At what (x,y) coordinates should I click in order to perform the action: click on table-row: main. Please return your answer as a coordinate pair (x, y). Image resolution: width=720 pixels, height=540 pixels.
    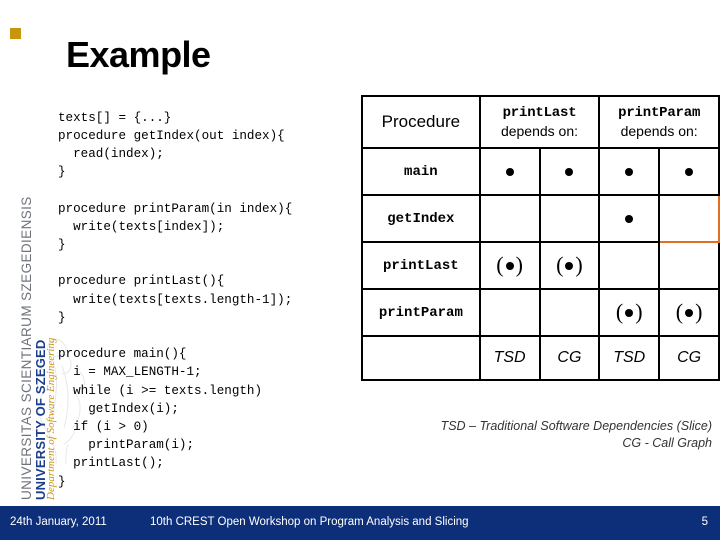
    Looking at the image, I should click on (540, 171).